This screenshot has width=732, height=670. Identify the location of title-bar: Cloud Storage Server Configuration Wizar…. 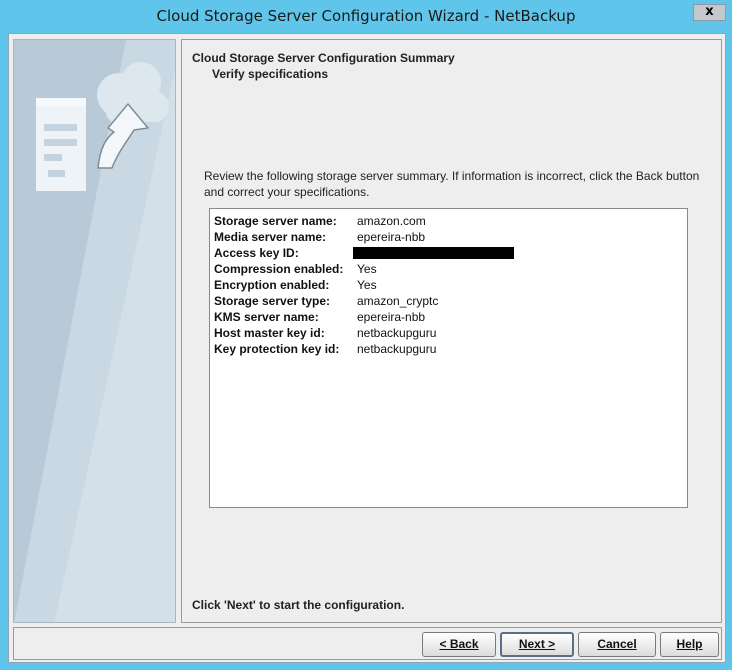
(366, 17).